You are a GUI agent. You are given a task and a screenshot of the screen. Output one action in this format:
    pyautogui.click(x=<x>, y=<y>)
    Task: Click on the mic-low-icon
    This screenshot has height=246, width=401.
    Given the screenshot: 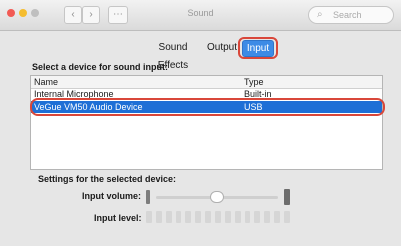 What is the action you would take?
    pyautogui.click(x=148, y=197)
    